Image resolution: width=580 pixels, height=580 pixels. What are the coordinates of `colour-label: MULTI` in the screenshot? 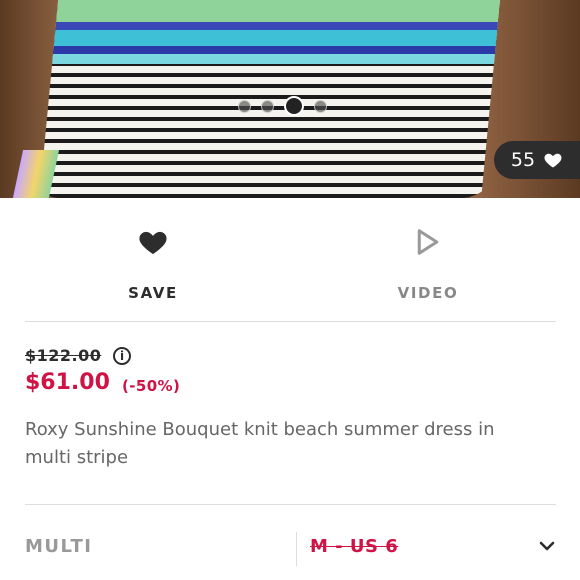 It's located at (59, 546).